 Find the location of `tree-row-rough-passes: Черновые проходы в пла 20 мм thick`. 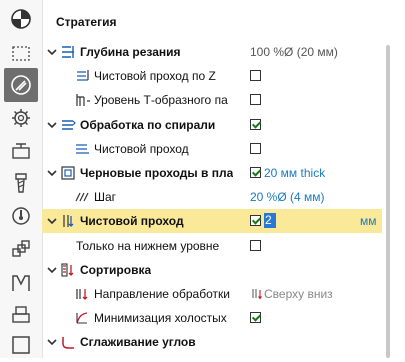

tree-row-rough-passes: Черновые проходы в пла 20 мм thick is located at coordinates (212, 173).